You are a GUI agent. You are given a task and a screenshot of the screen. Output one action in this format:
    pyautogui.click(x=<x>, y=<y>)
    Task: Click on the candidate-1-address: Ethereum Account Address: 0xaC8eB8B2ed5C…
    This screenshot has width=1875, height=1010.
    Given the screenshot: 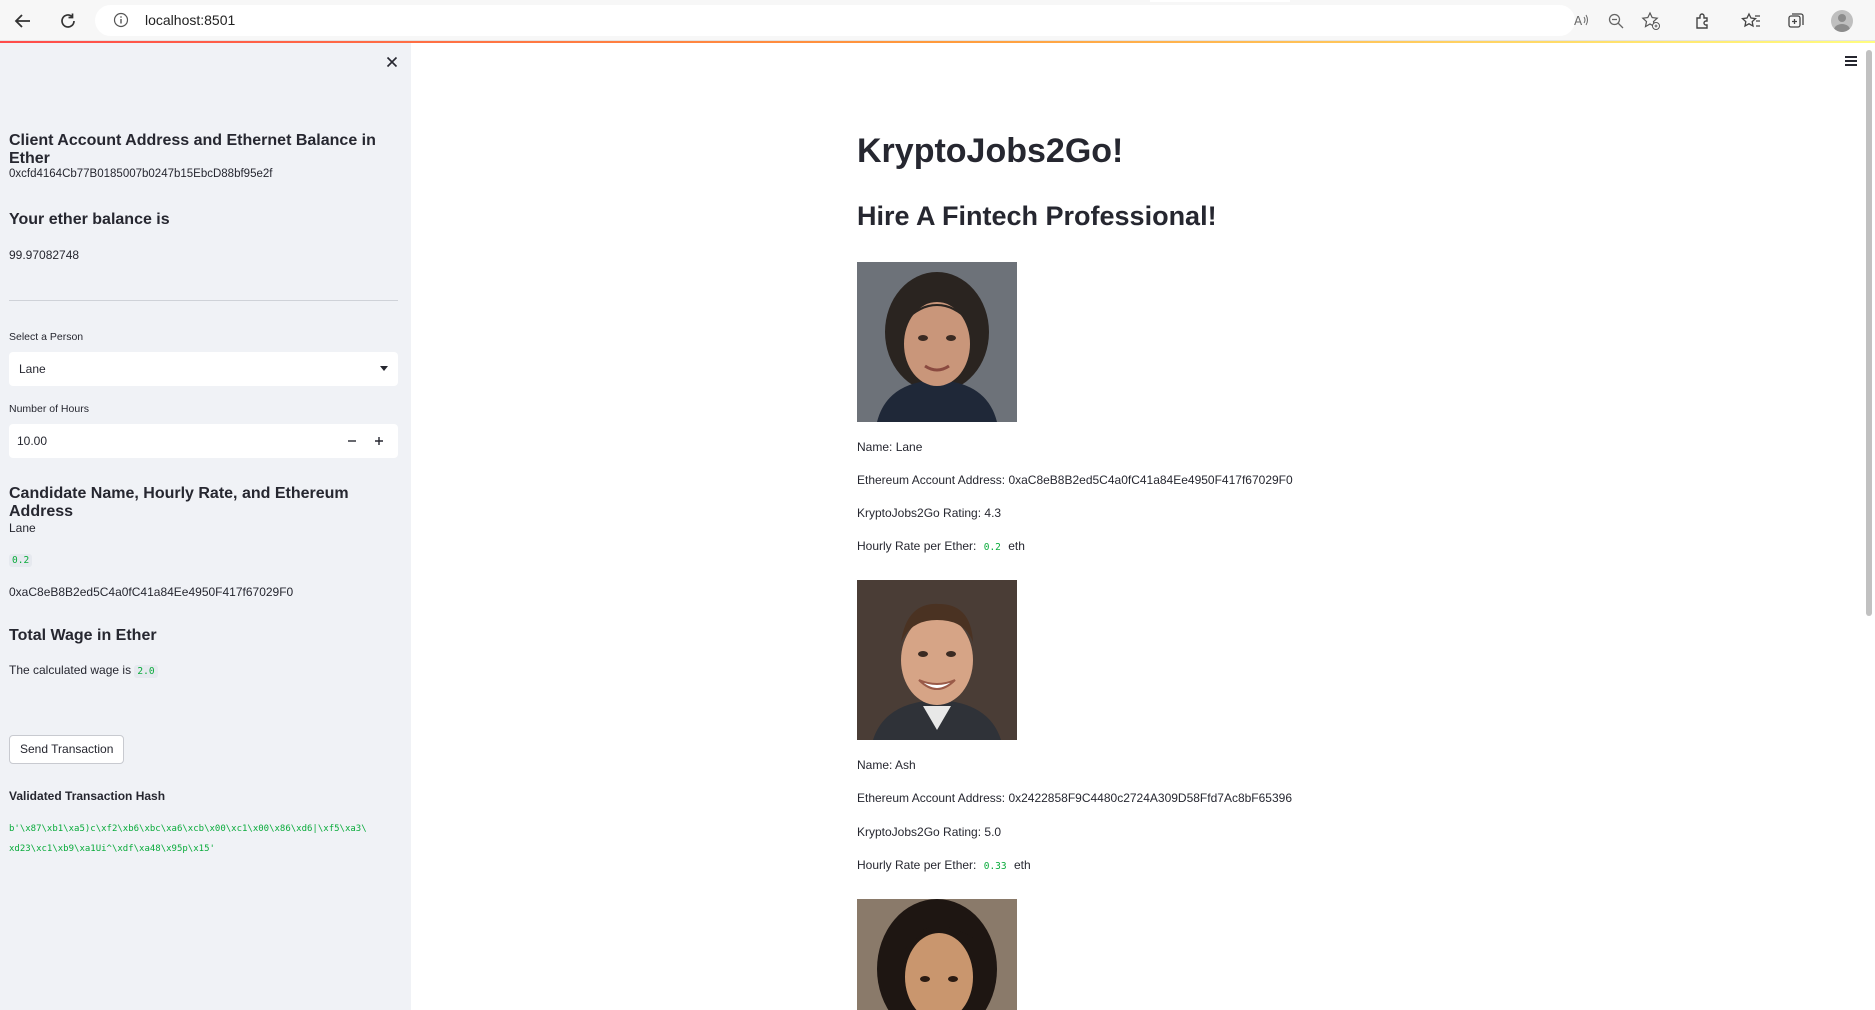 What is the action you would take?
    pyautogui.click(x=1075, y=480)
    